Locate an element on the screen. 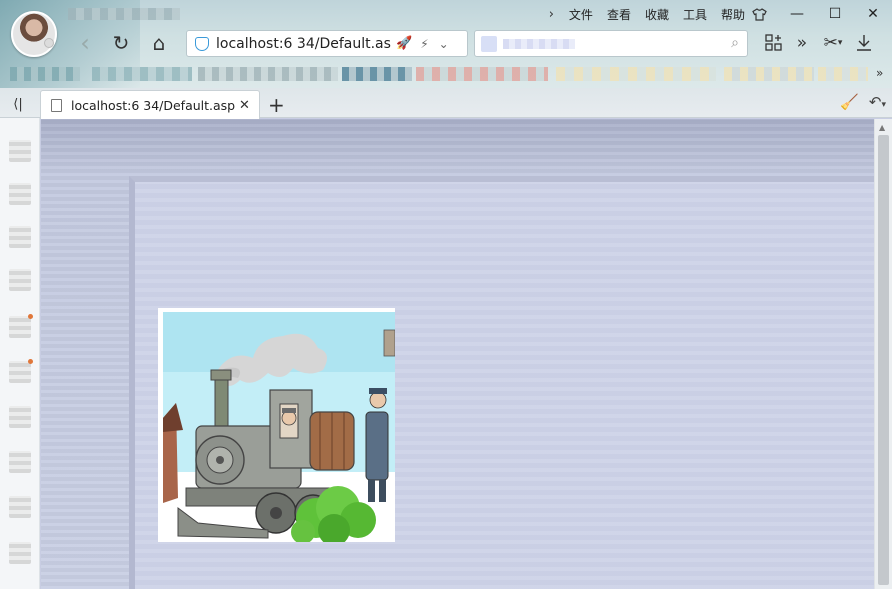  scroll-up-arrow-icon: ▲ is located at coordinates (882, 127).